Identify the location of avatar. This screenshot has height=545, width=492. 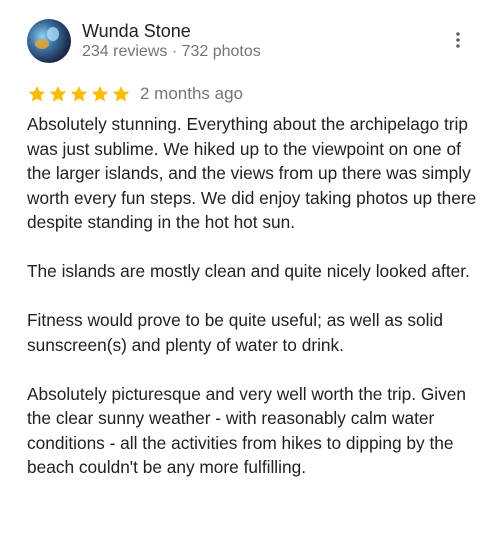
(49, 41).